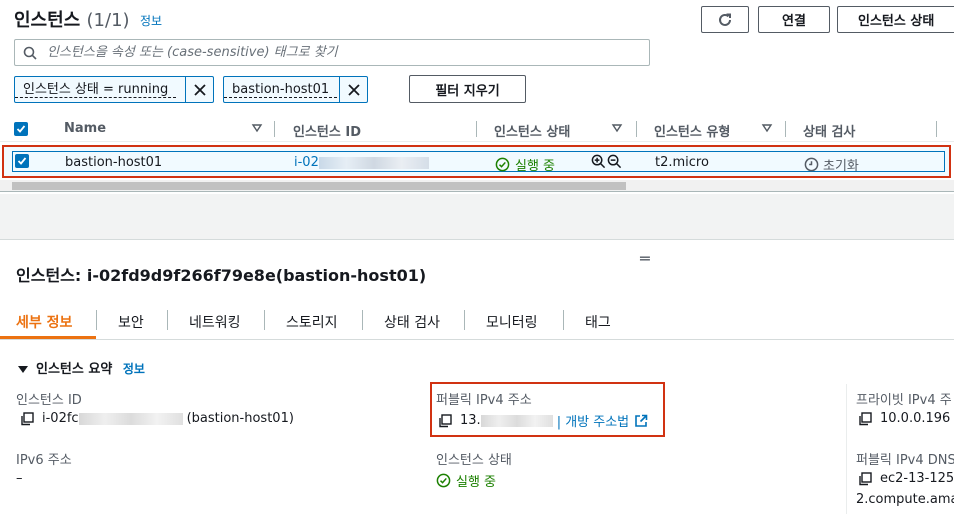  I want to click on private-ipv4-label: 프라이빗 IPv4 주, so click(904, 400).